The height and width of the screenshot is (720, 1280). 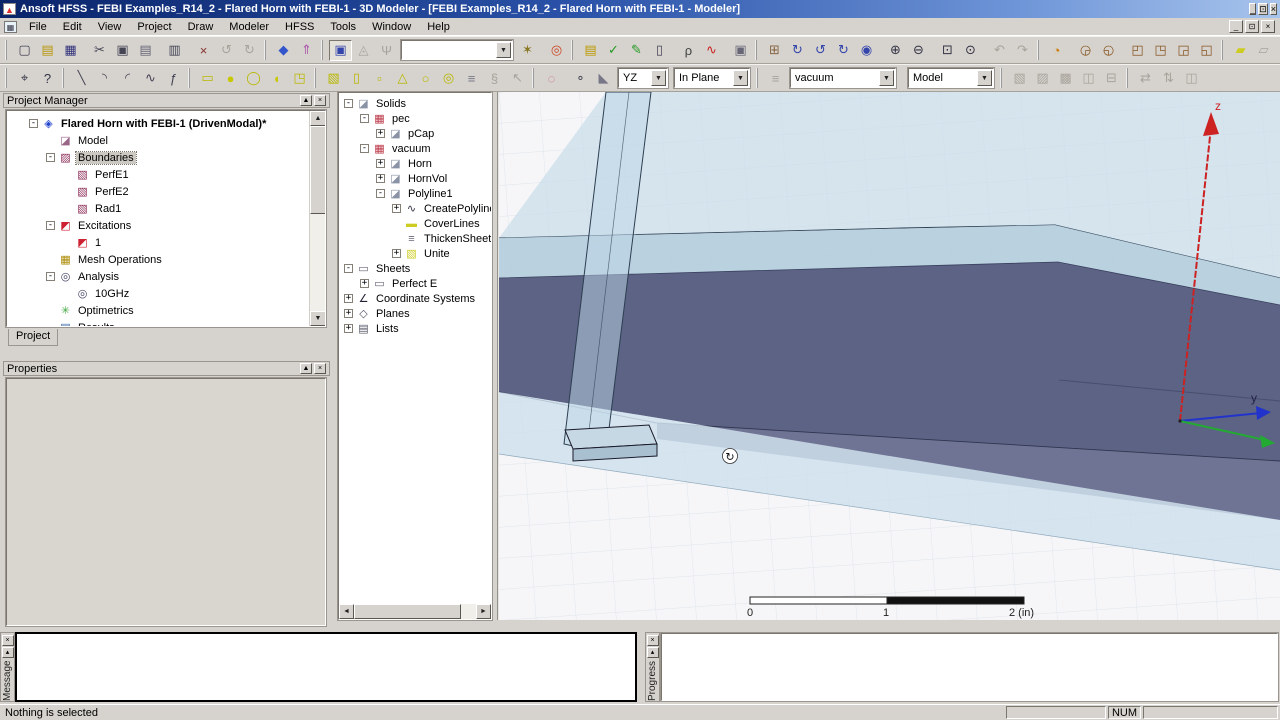 I want to click on report-button: ▯, so click(x=659, y=50).